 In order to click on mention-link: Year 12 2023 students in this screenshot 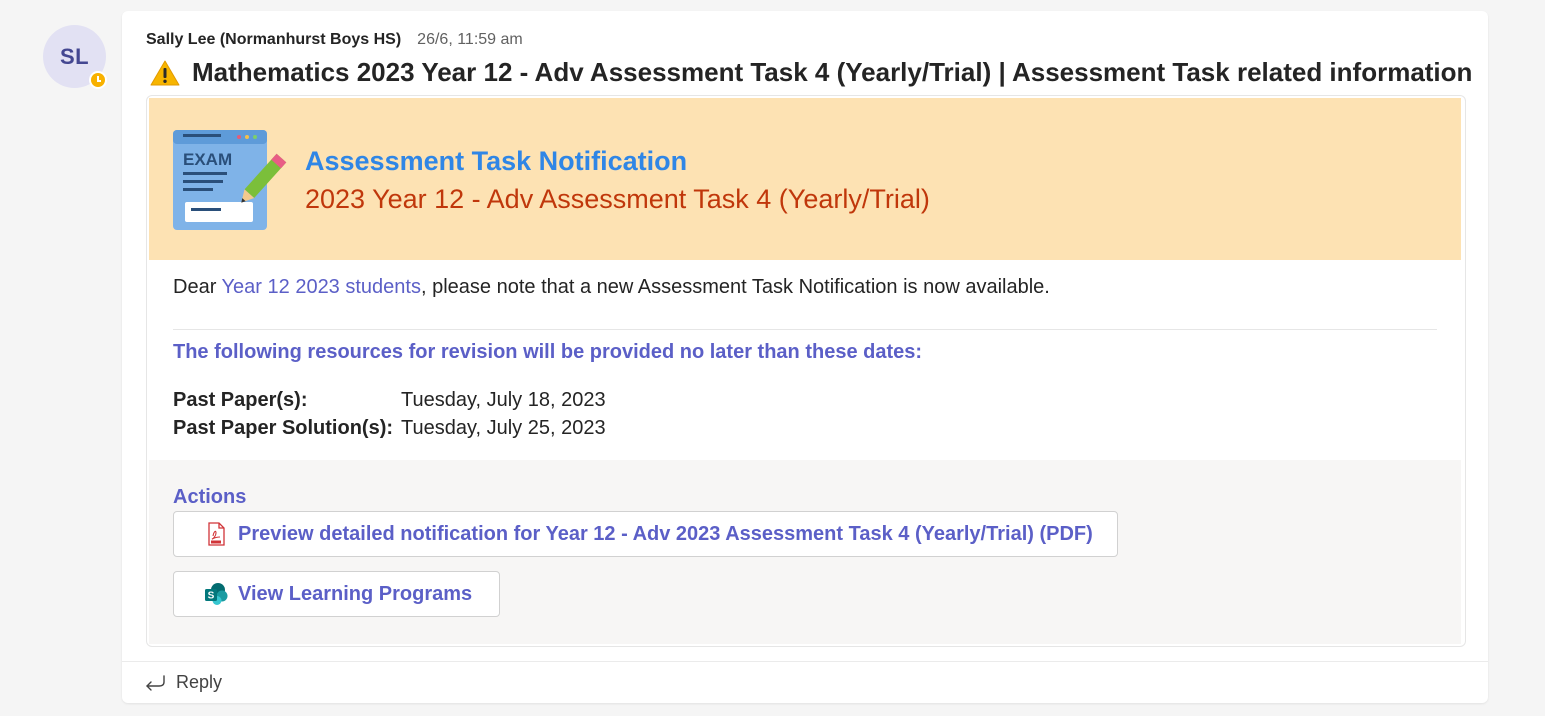, I will do `click(321, 287)`.